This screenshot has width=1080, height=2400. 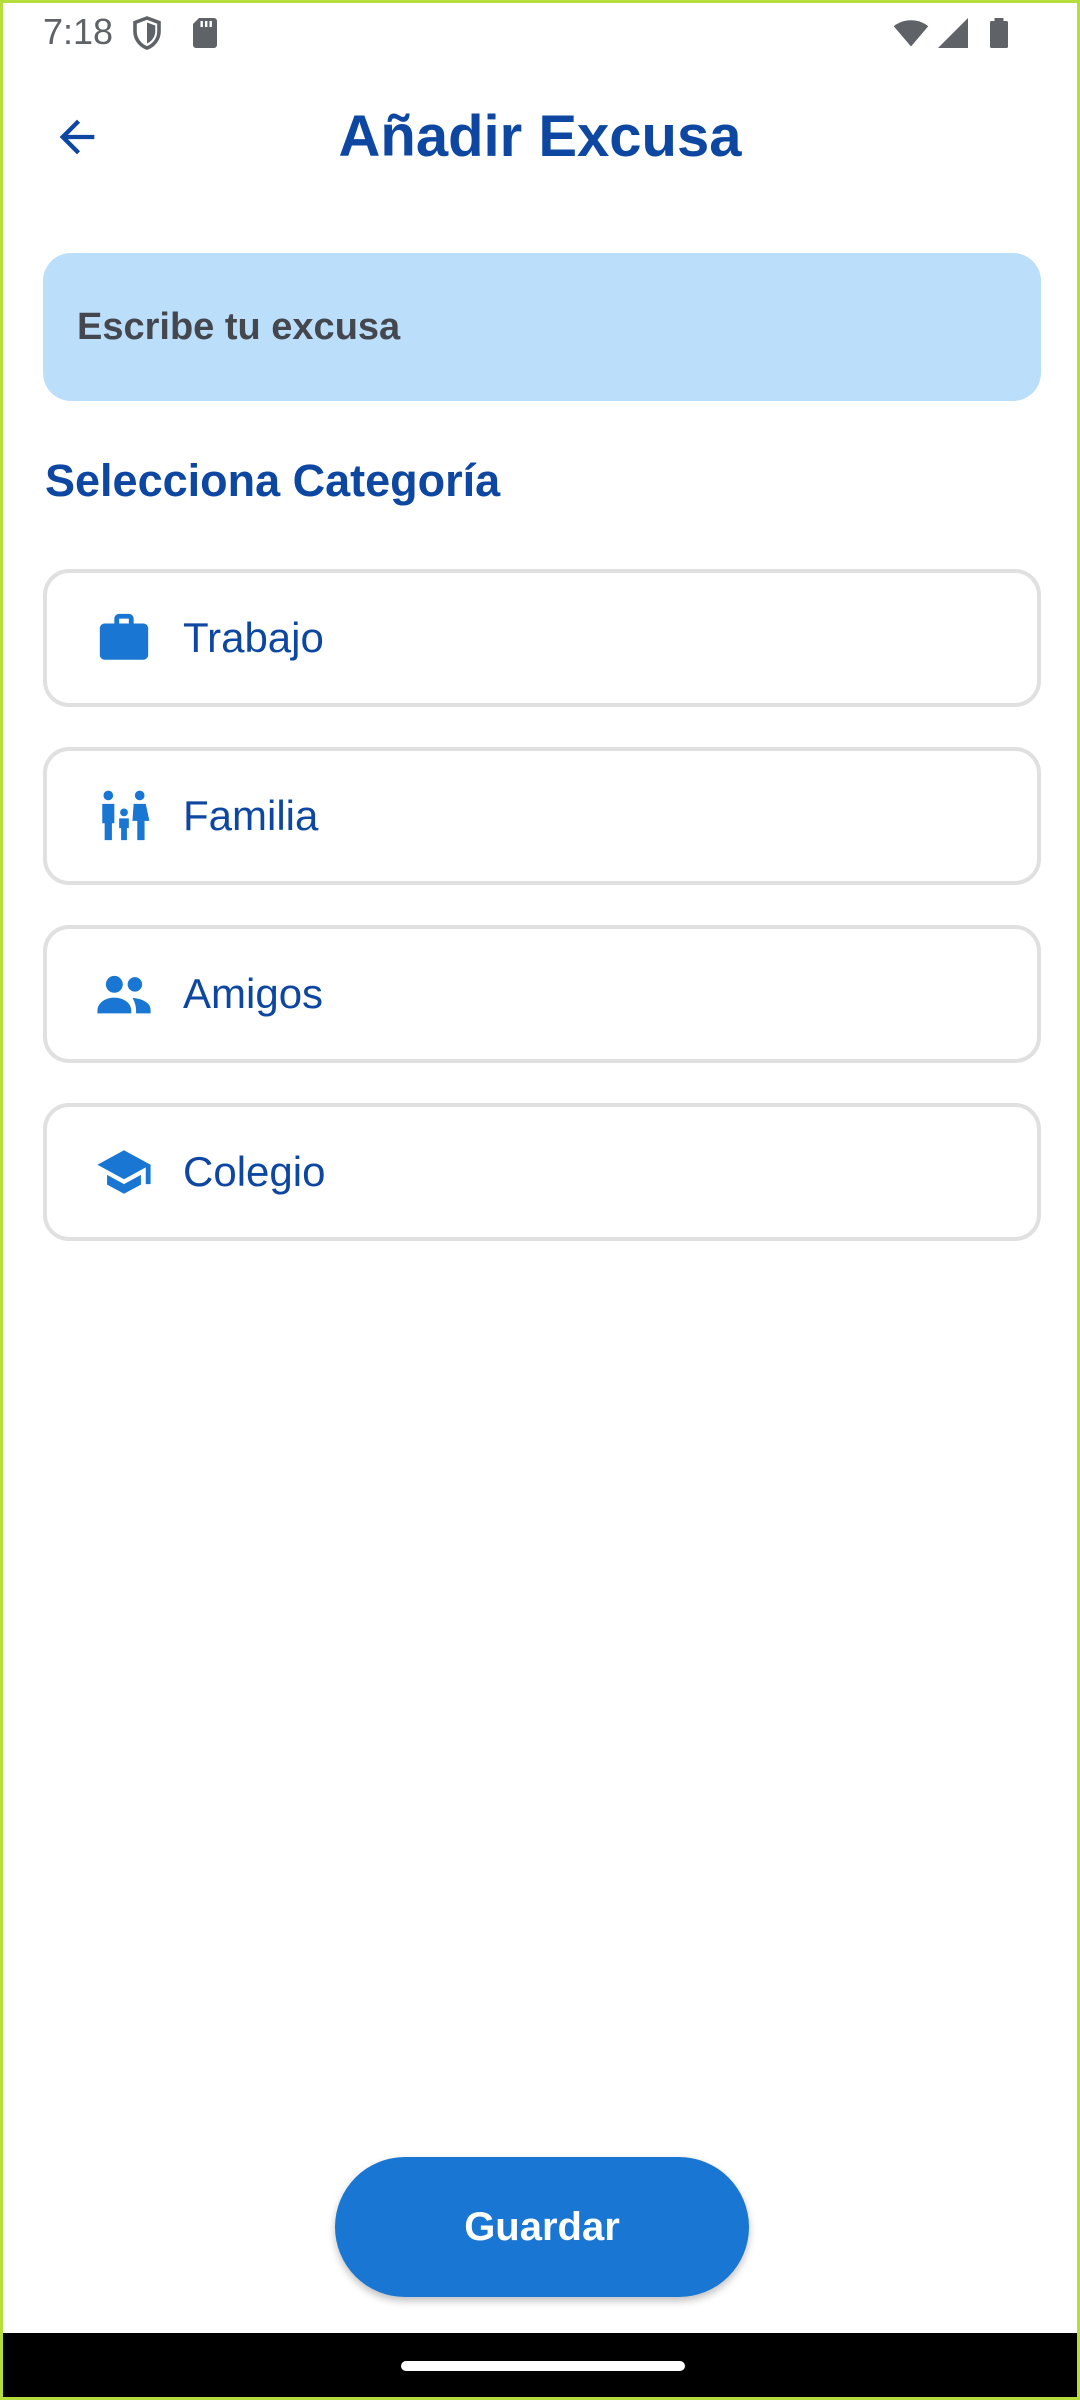 What do you see at coordinates (542, 2227) in the screenshot?
I see `save-button: Guardar` at bounding box center [542, 2227].